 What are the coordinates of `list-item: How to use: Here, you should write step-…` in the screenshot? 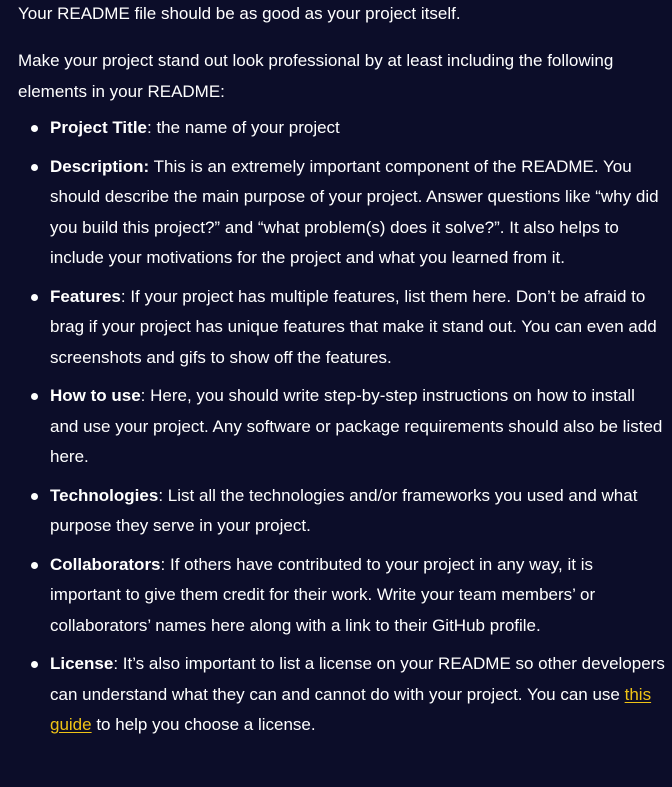 It's located at (342, 427).